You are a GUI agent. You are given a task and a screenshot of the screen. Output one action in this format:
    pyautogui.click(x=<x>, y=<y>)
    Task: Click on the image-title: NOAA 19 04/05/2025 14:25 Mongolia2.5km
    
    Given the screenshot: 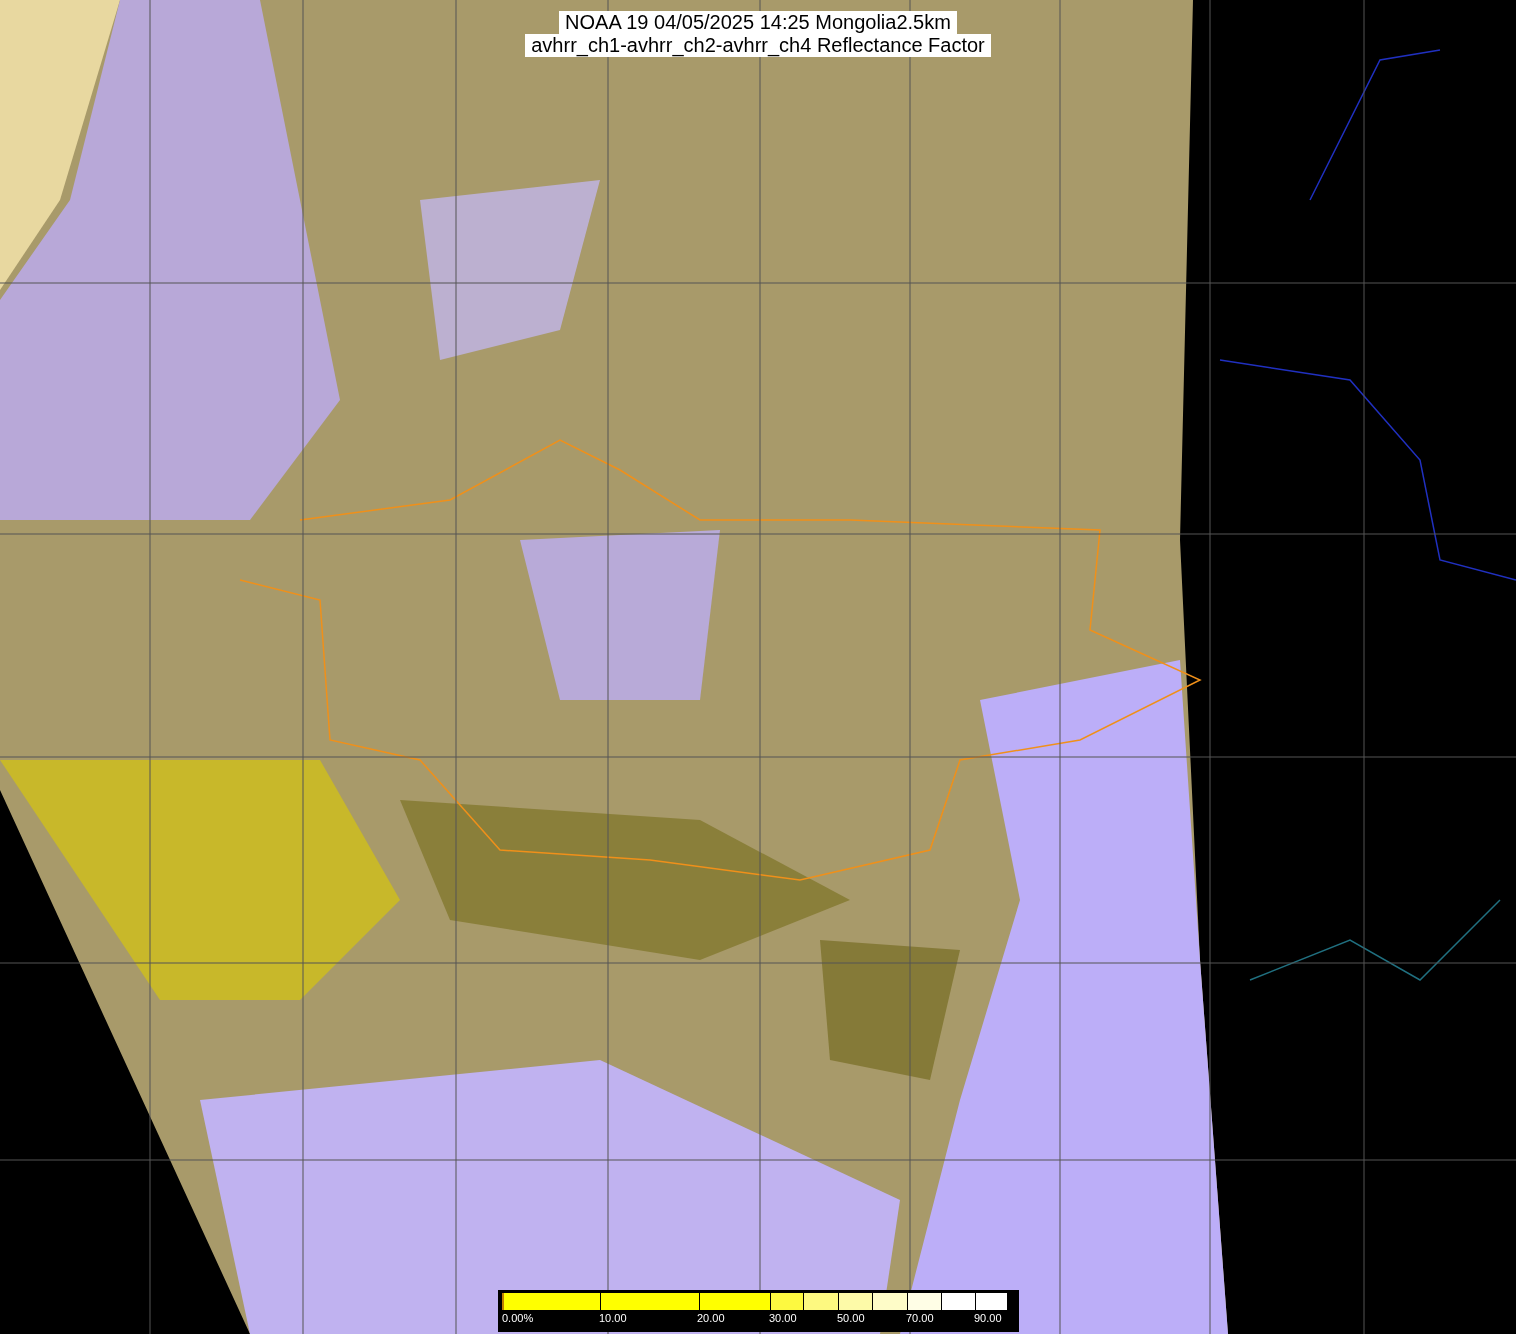 What is the action you would take?
    pyautogui.click(x=758, y=22)
    